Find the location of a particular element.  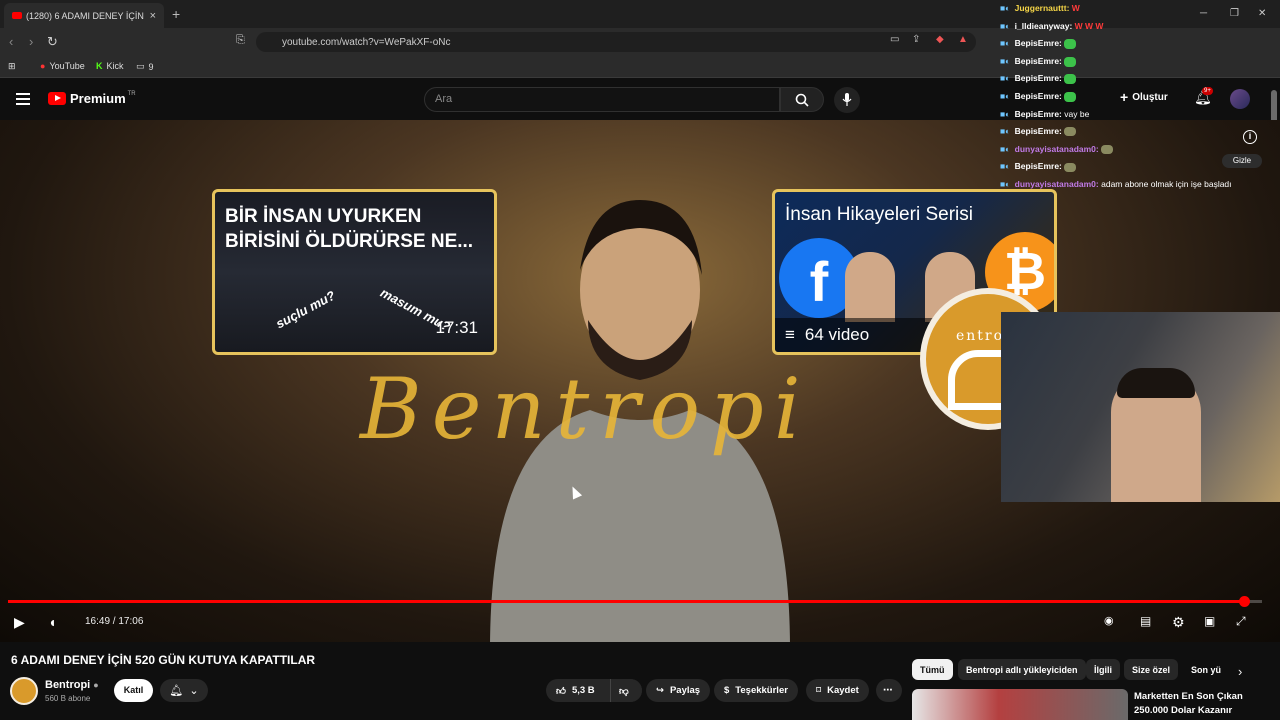

join-button: Katıl is located at coordinates (133, 690).